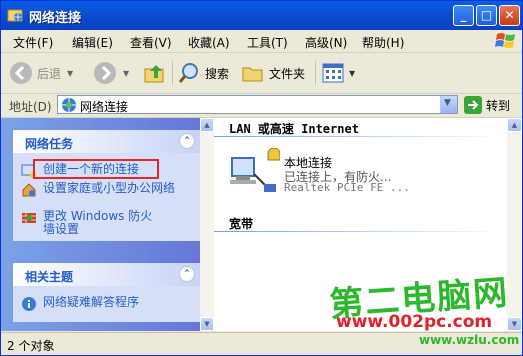 The width and height of the screenshot is (523, 356). Describe the element at coordinates (98, 222) in the screenshot. I see `task-label: 更改 Windows 防火墙设置` at that location.